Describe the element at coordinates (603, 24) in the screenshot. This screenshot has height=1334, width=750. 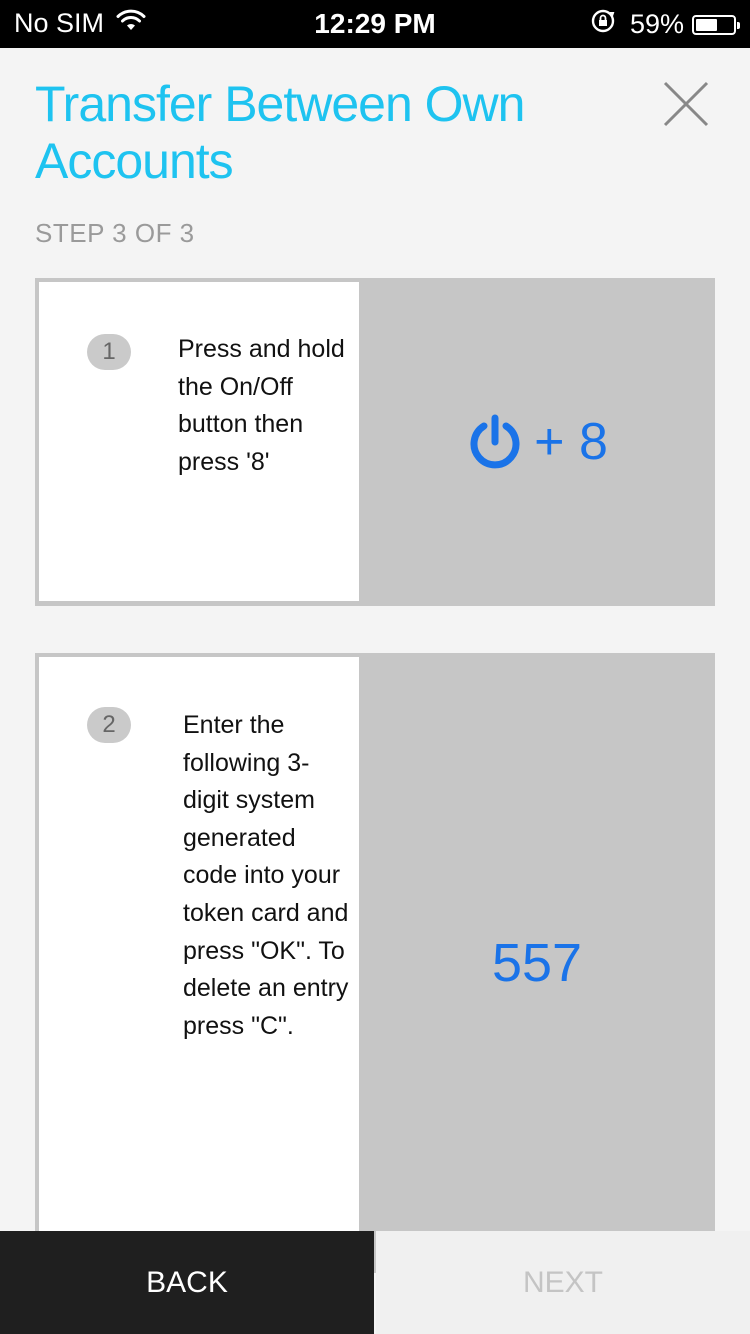
I see `rotation-lock-icon` at that location.